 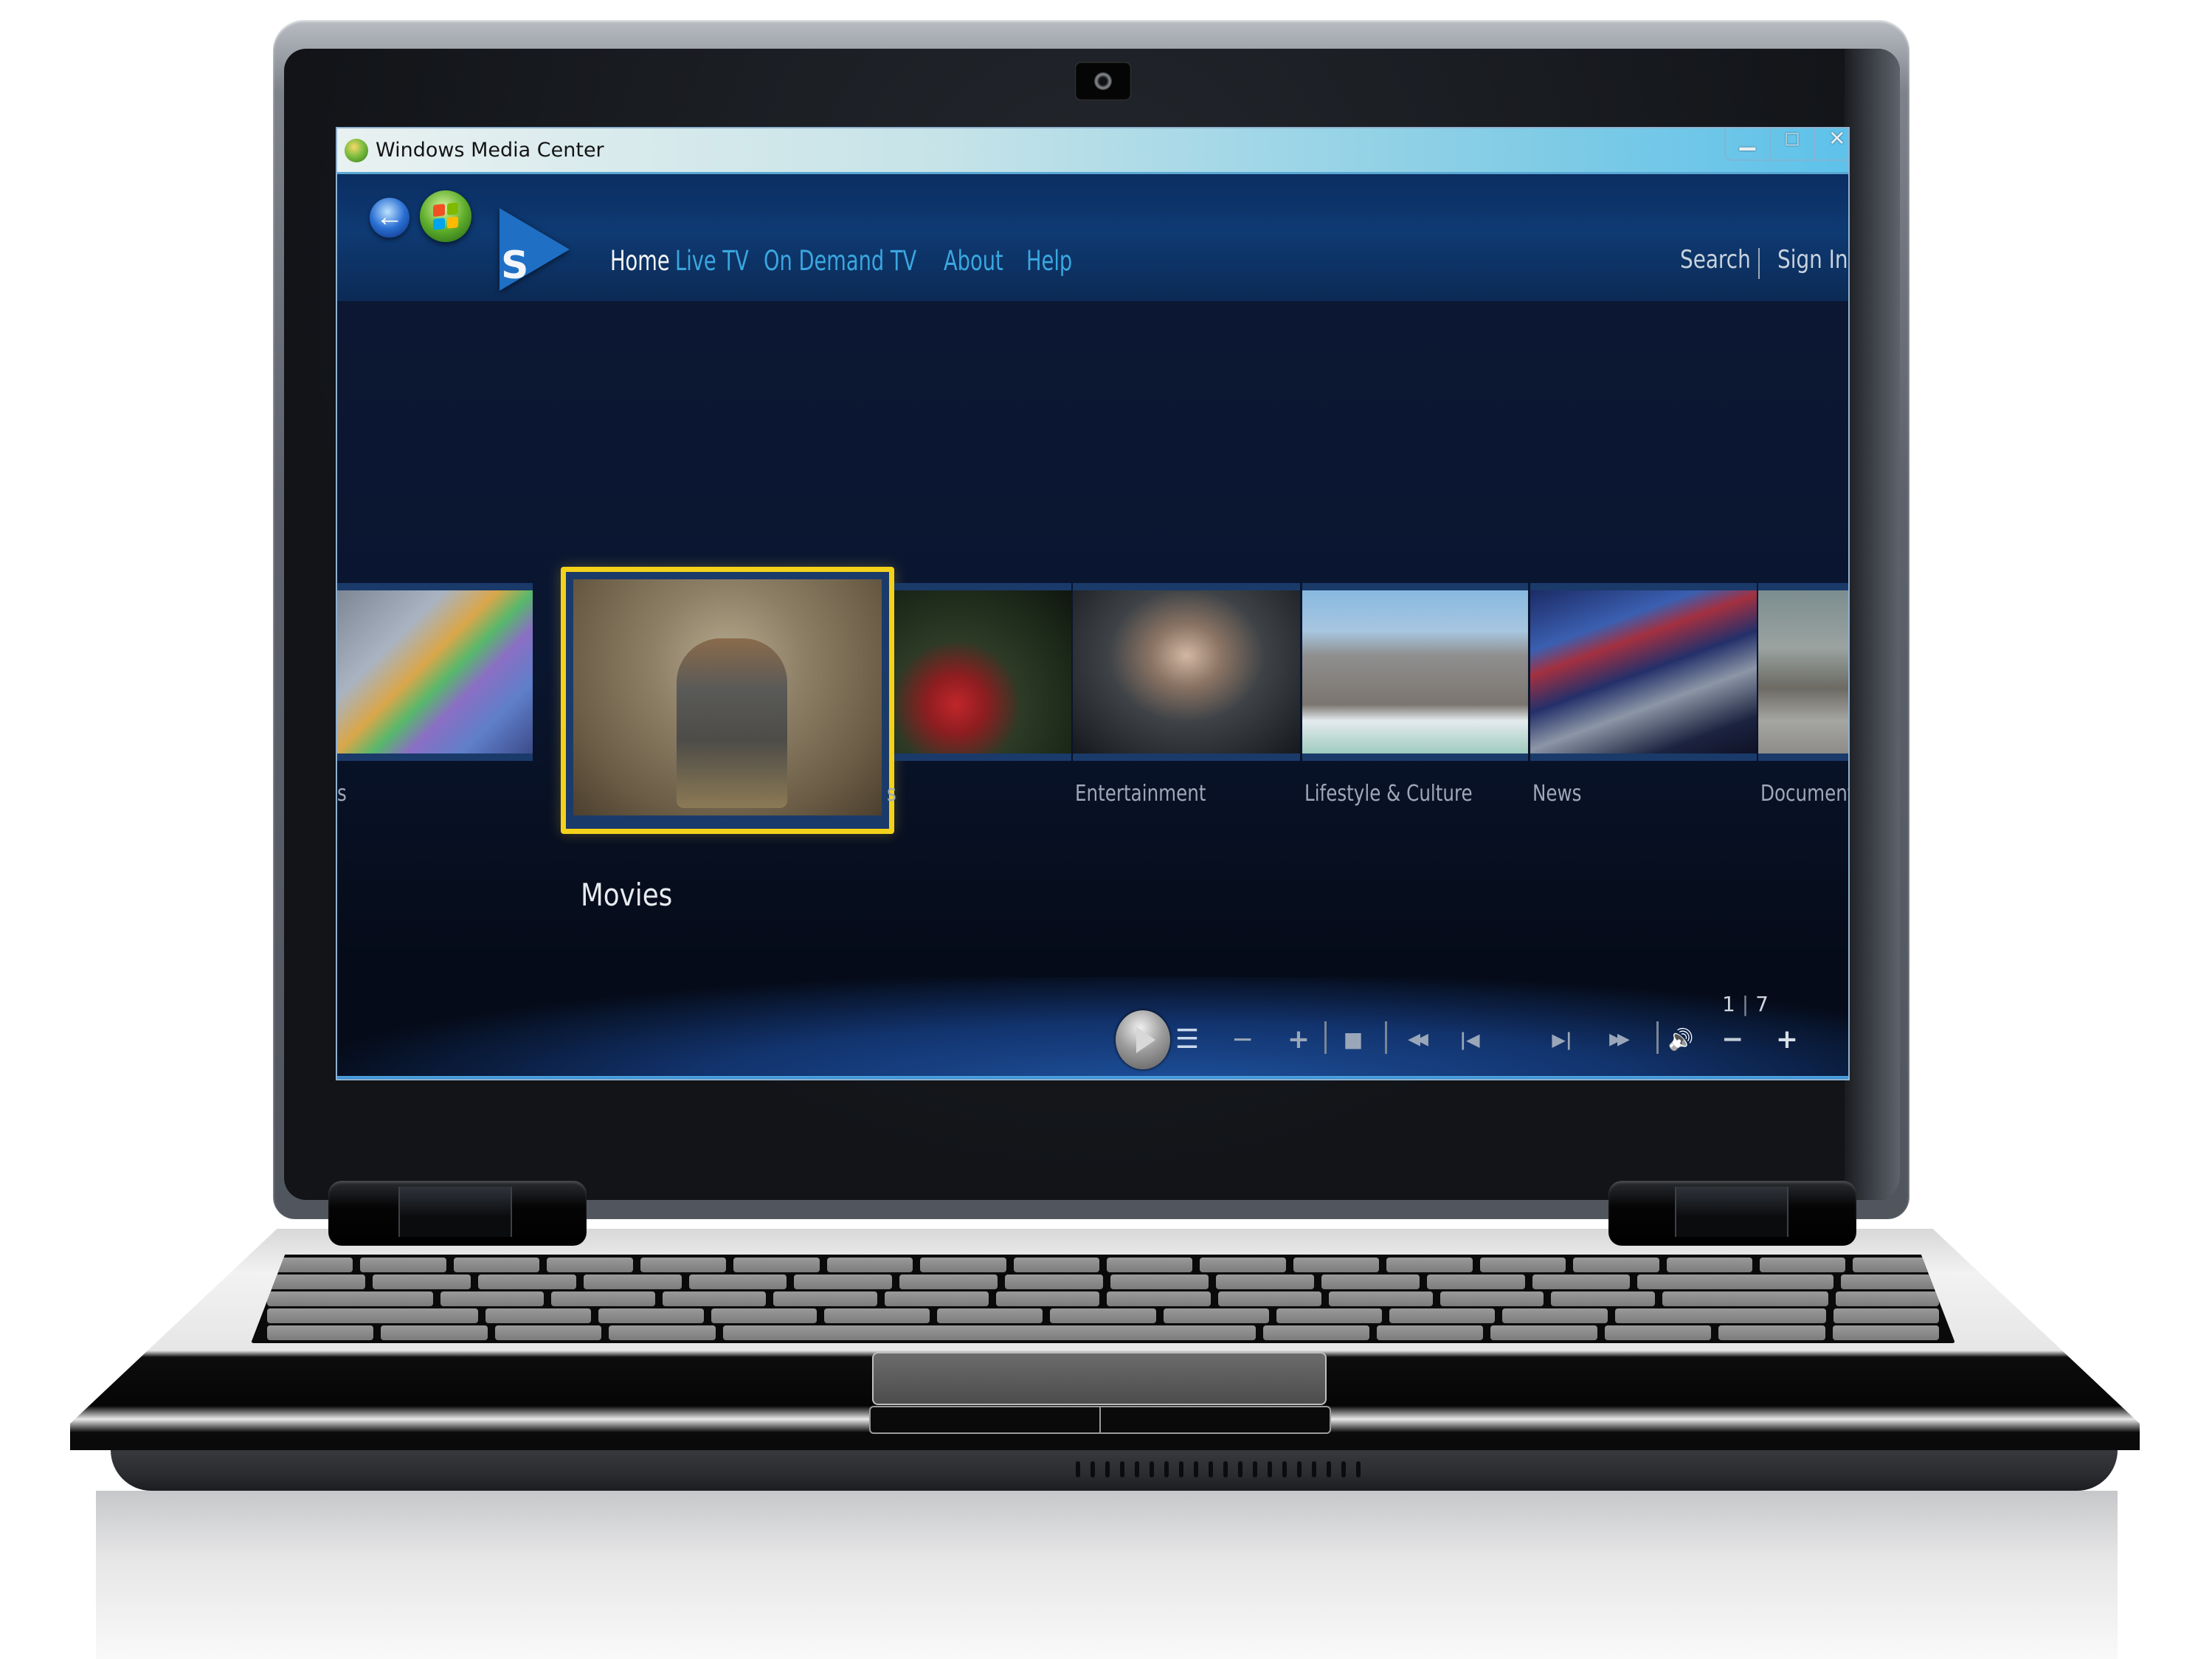 What do you see at coordinates (515, 266) in the screenshot?
I see `sky-logo-letter: S` at bounding box center [515, 266].